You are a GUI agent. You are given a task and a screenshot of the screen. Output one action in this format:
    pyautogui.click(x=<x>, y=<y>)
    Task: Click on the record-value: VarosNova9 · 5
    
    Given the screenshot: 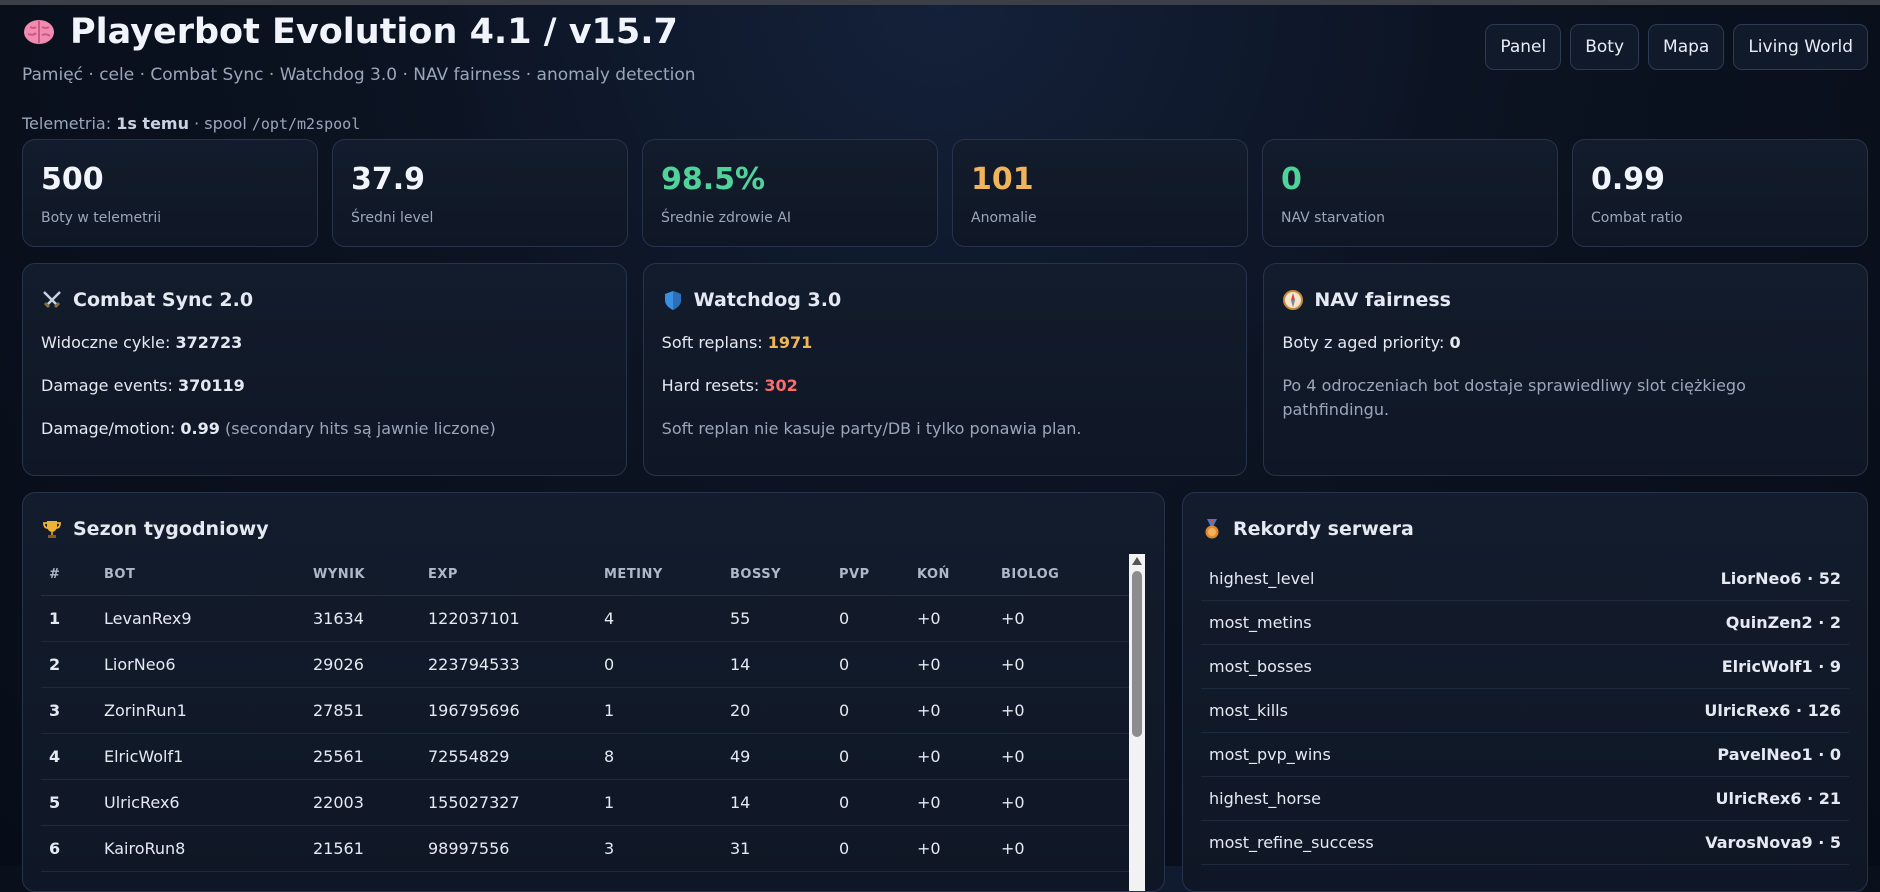 What is the action you would take?
    pyautogui.click(x=1773, y=842)
    